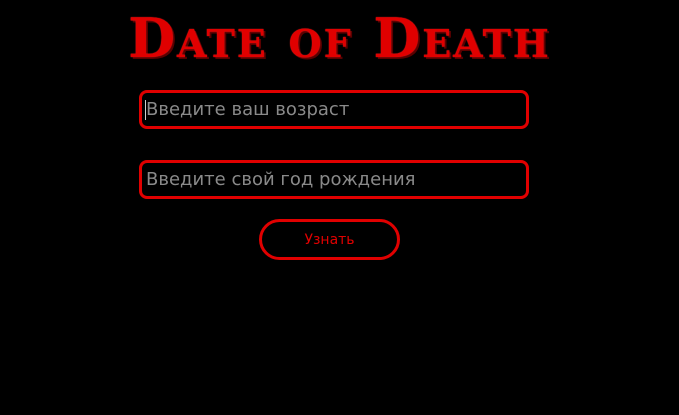 The width and height of the screenshot is (679, 415). I want to click on age-input, so click(334, 109).